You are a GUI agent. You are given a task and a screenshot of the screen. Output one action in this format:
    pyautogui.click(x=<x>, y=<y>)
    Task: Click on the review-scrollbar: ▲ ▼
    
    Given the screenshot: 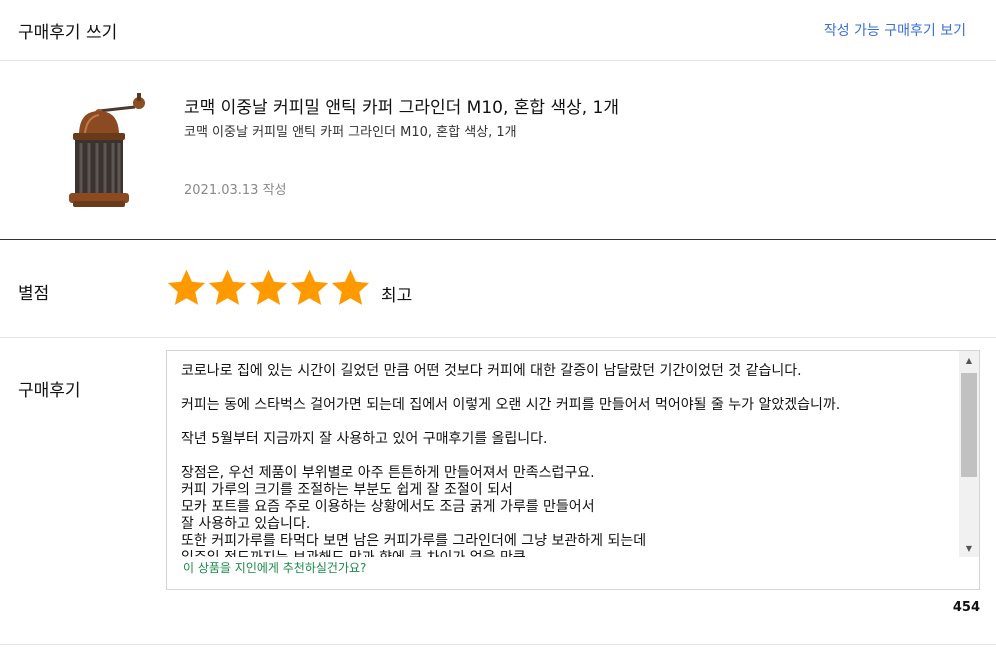 What is the action you would take?
    pyautogui.click(x=969, y=454)
    